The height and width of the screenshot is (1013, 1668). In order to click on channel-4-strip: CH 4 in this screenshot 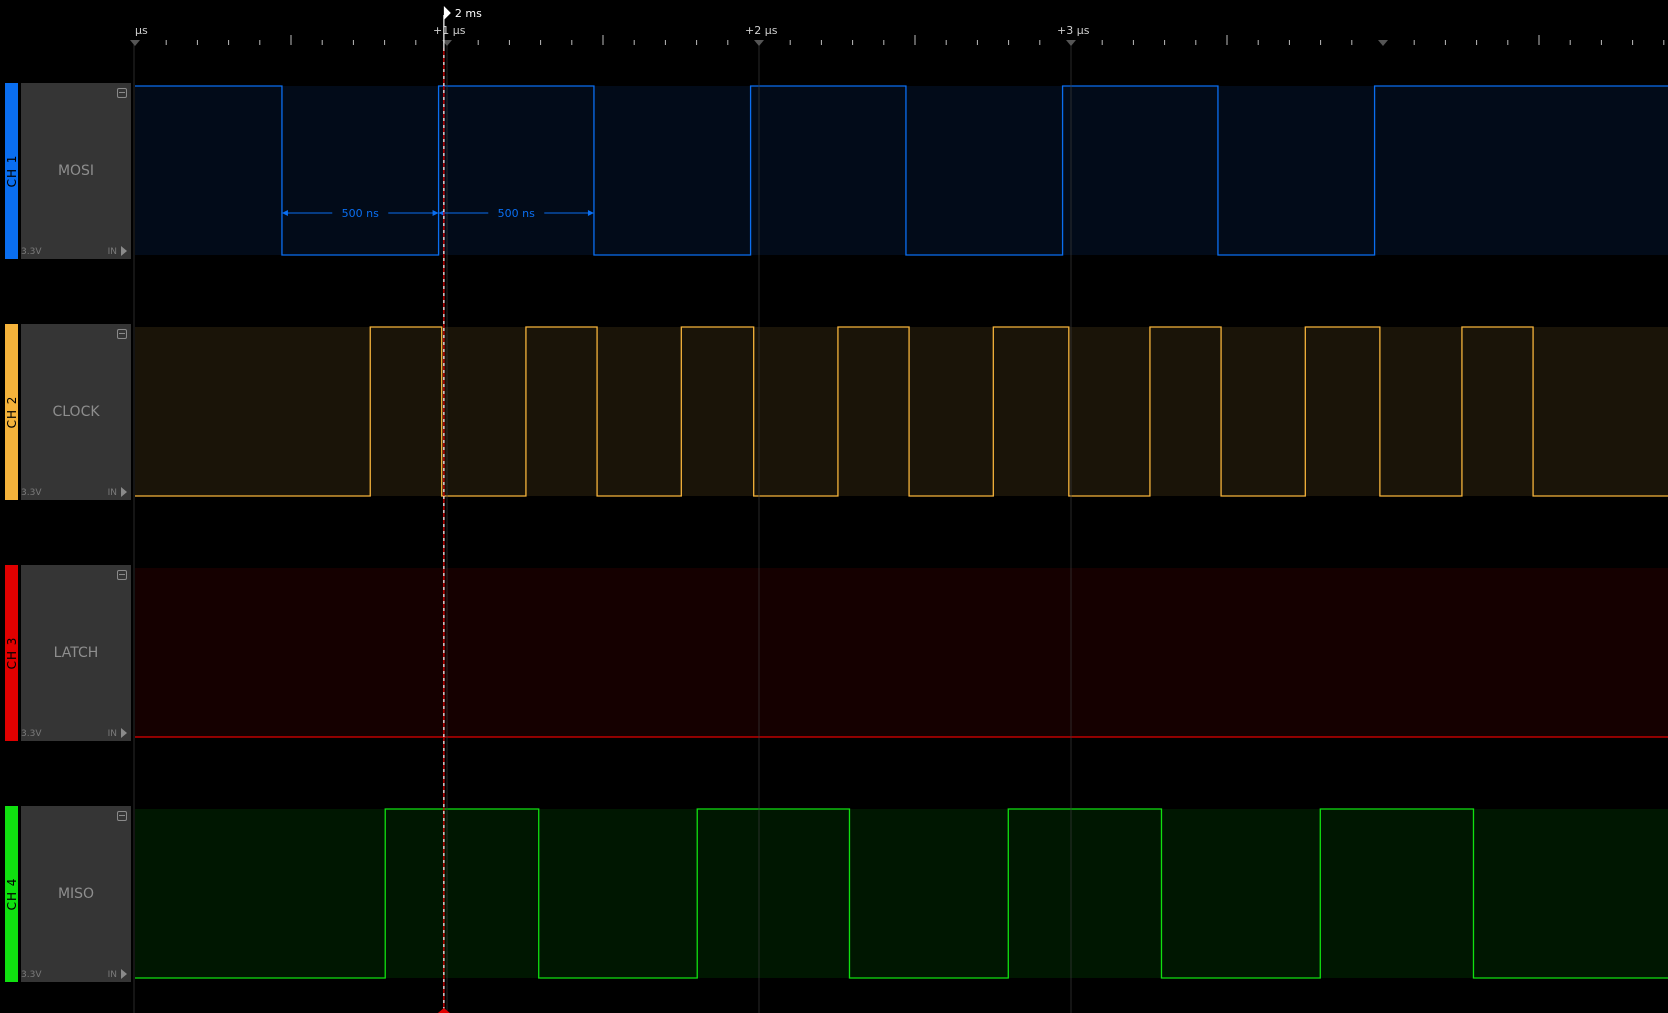, I will do `click(11, 894)`.